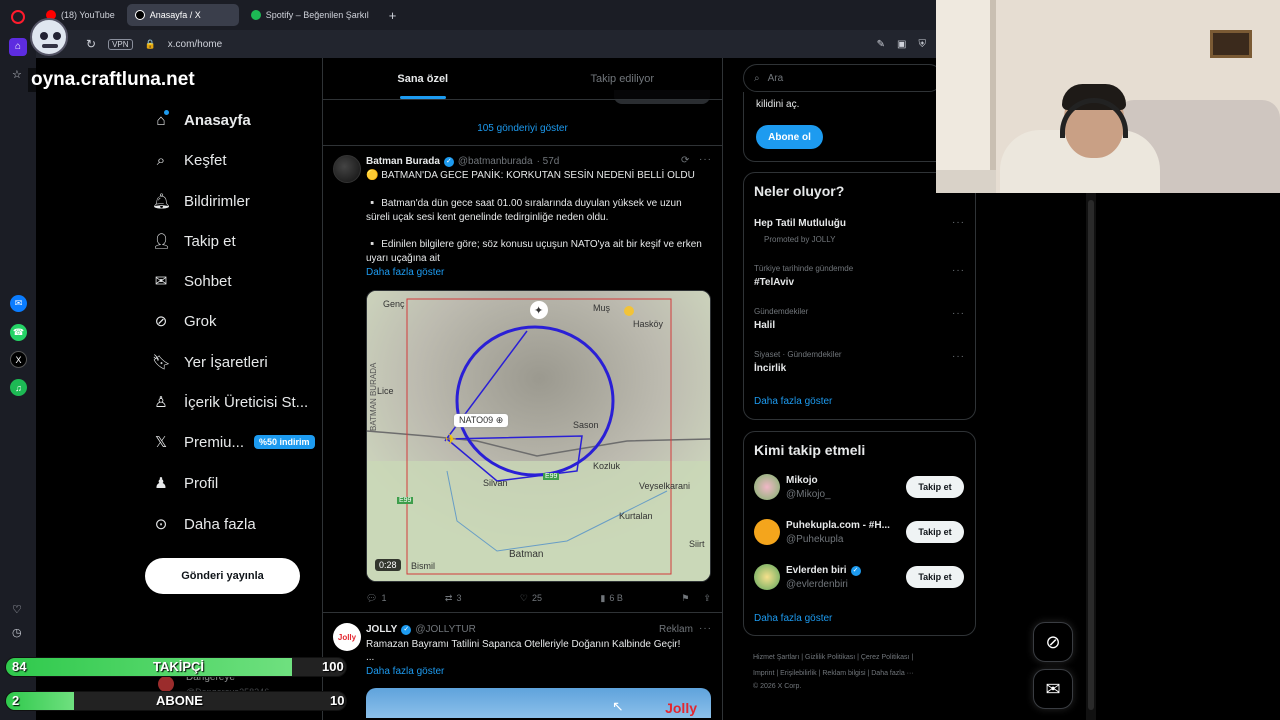  What do you see at coordinates (222, 576) in the screenshot?
I see `post-button: Gönderi yayınla` at bounding box center [222, 576].